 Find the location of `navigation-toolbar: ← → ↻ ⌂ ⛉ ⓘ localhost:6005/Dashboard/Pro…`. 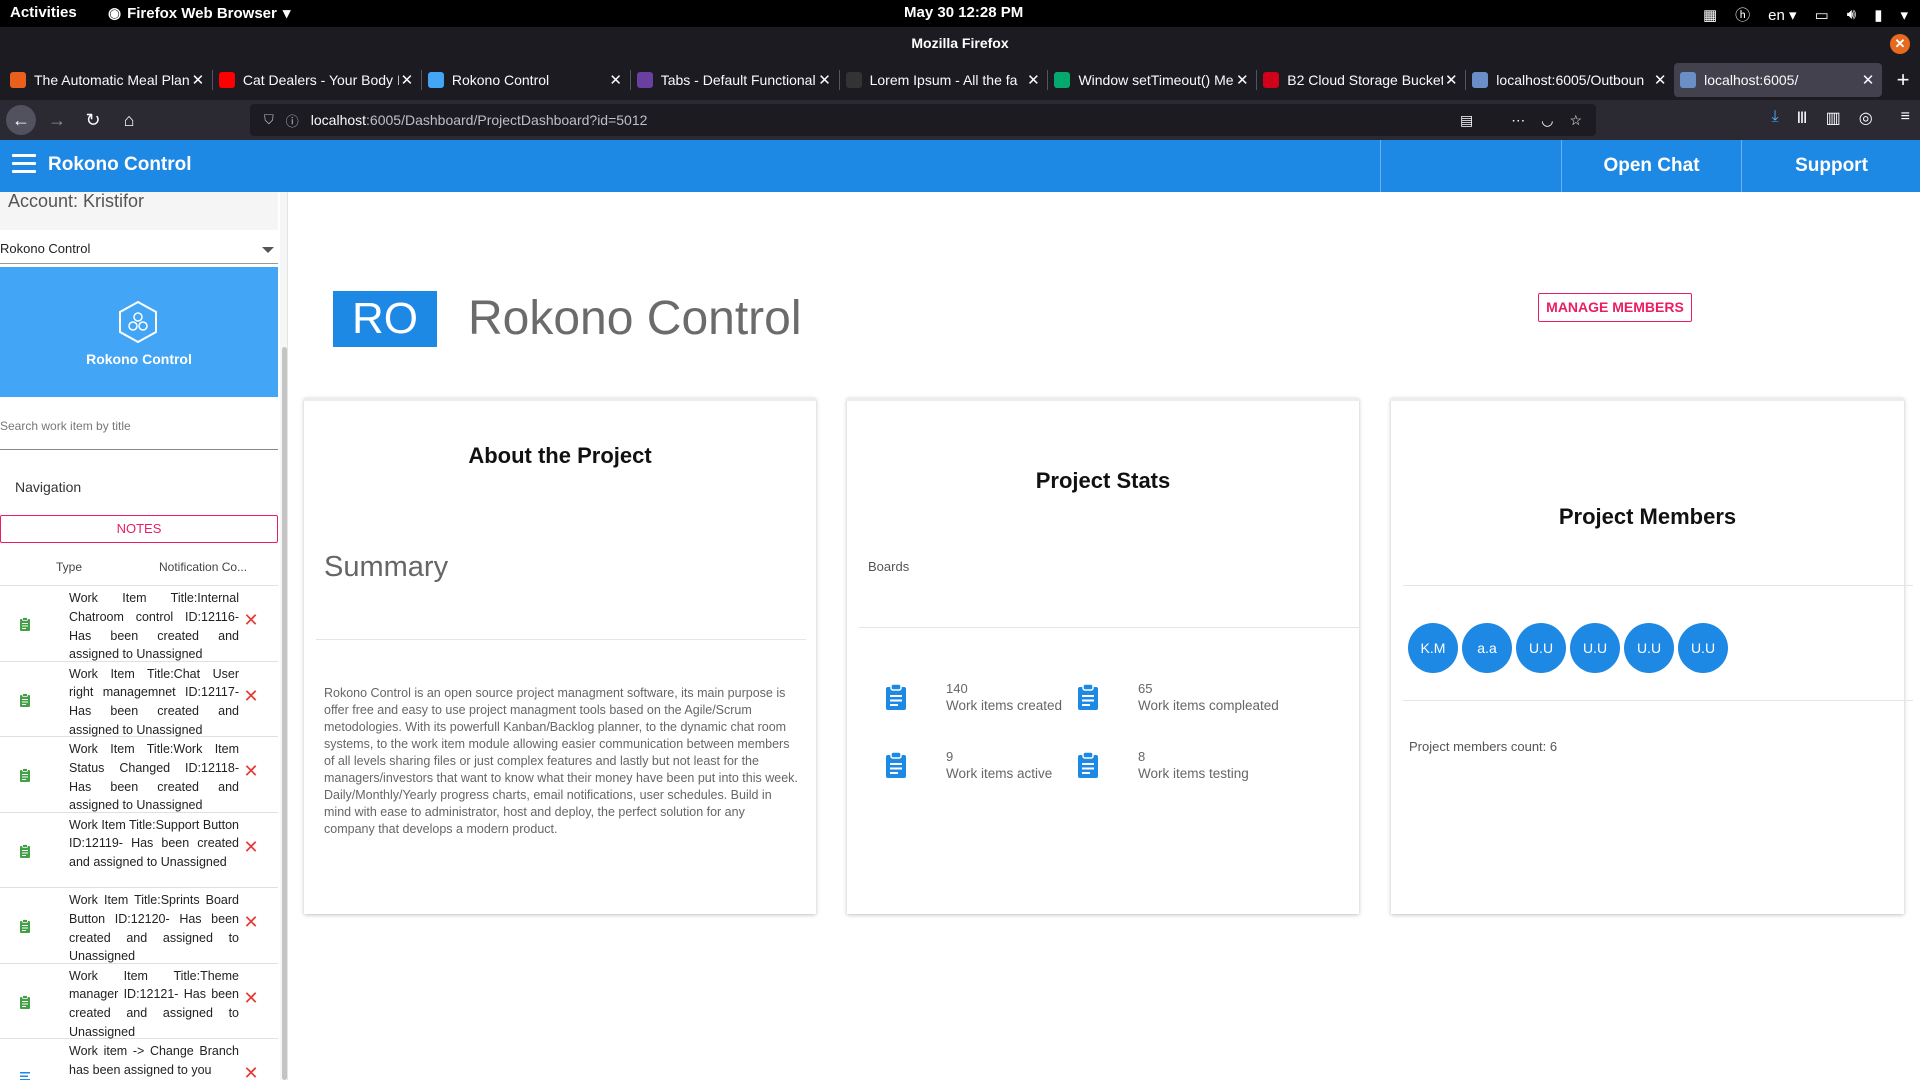

navigation-toolbar: ← → ↻ ⌂ ⛉ ⓘ localhost:6005/Dashboard/Pro… is located at coordinates (960, 120).